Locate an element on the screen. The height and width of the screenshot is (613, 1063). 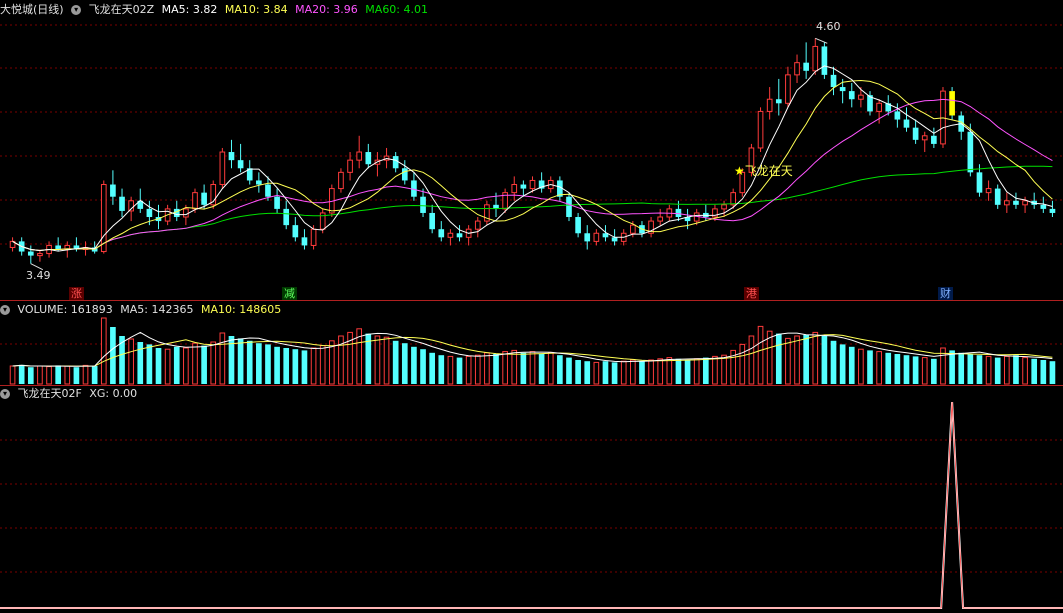
high-price-label: 4.60 is located at coordinates (828, 26).